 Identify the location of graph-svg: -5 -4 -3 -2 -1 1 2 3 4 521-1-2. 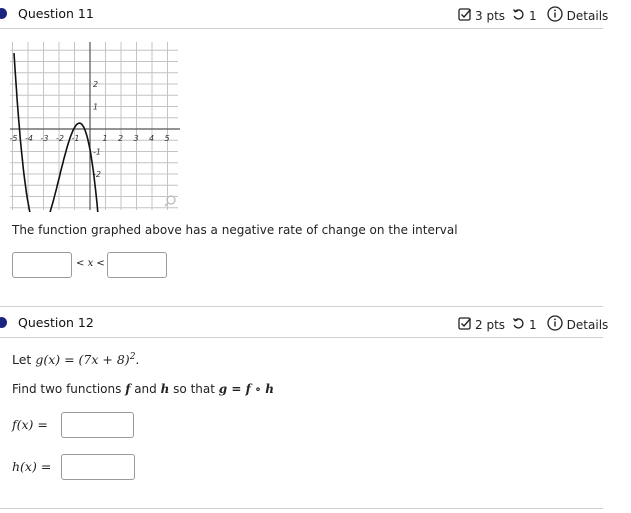
(95, 130).